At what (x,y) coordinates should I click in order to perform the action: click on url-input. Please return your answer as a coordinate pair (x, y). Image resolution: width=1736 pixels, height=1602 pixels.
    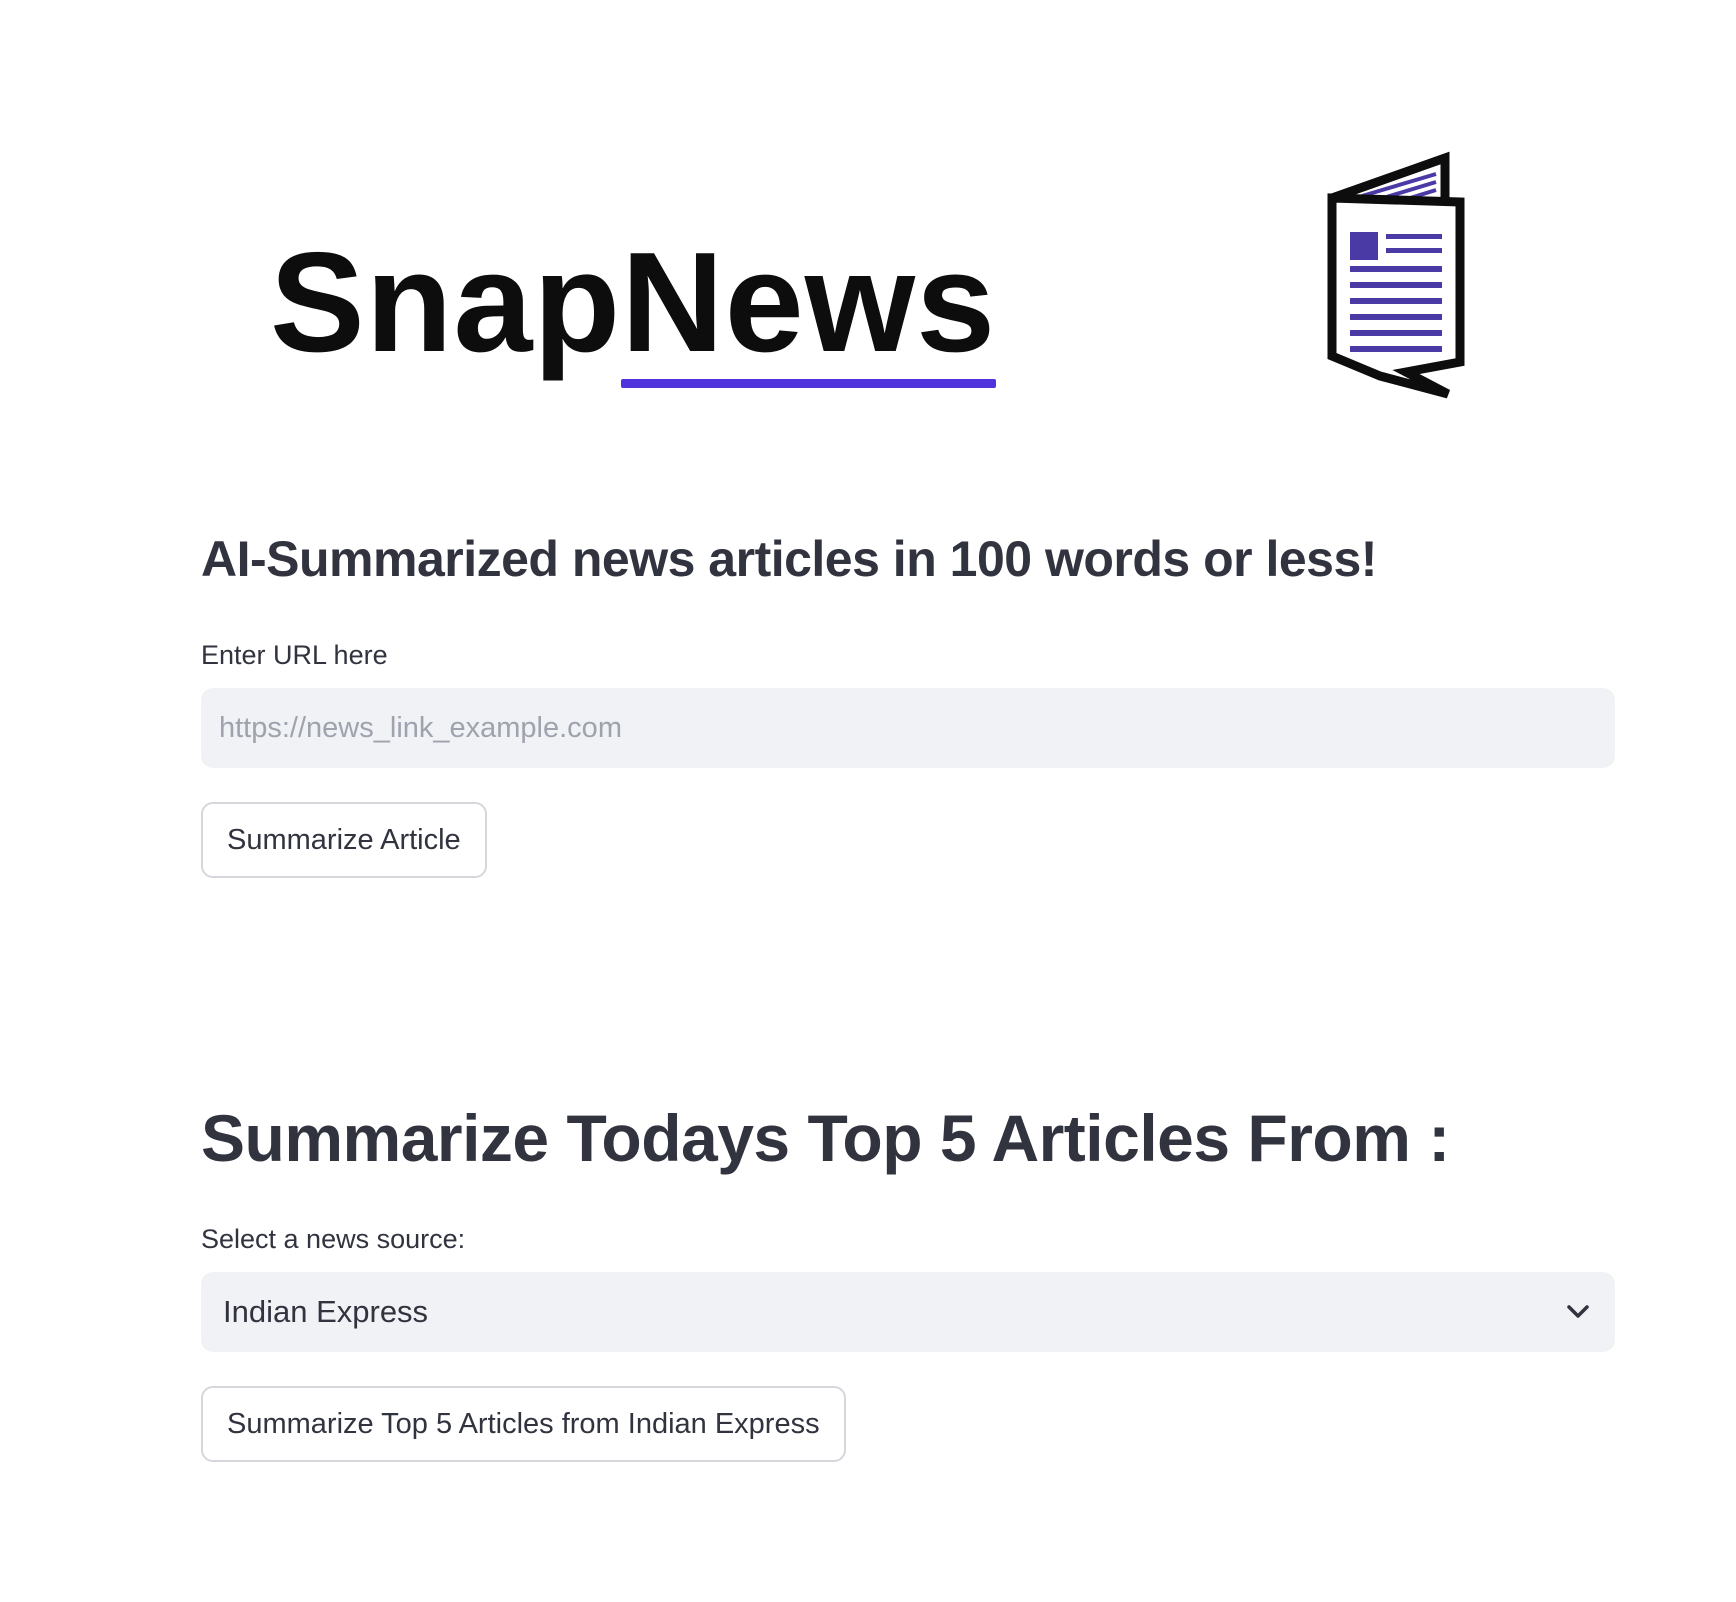
    Looking at the image, I should click on (908, 728).